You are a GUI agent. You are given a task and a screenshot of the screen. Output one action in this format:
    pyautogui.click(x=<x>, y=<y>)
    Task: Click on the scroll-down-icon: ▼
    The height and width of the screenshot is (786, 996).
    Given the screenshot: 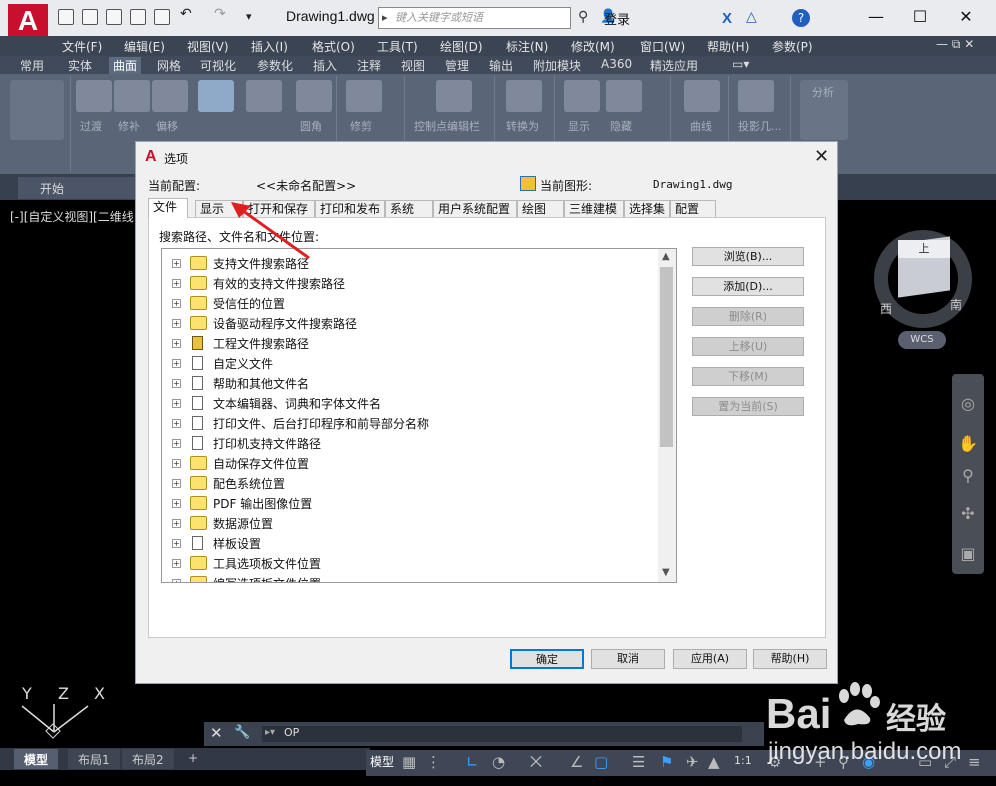 What is the action you would take?
    pyautogui.click(x=666, y=572)
    